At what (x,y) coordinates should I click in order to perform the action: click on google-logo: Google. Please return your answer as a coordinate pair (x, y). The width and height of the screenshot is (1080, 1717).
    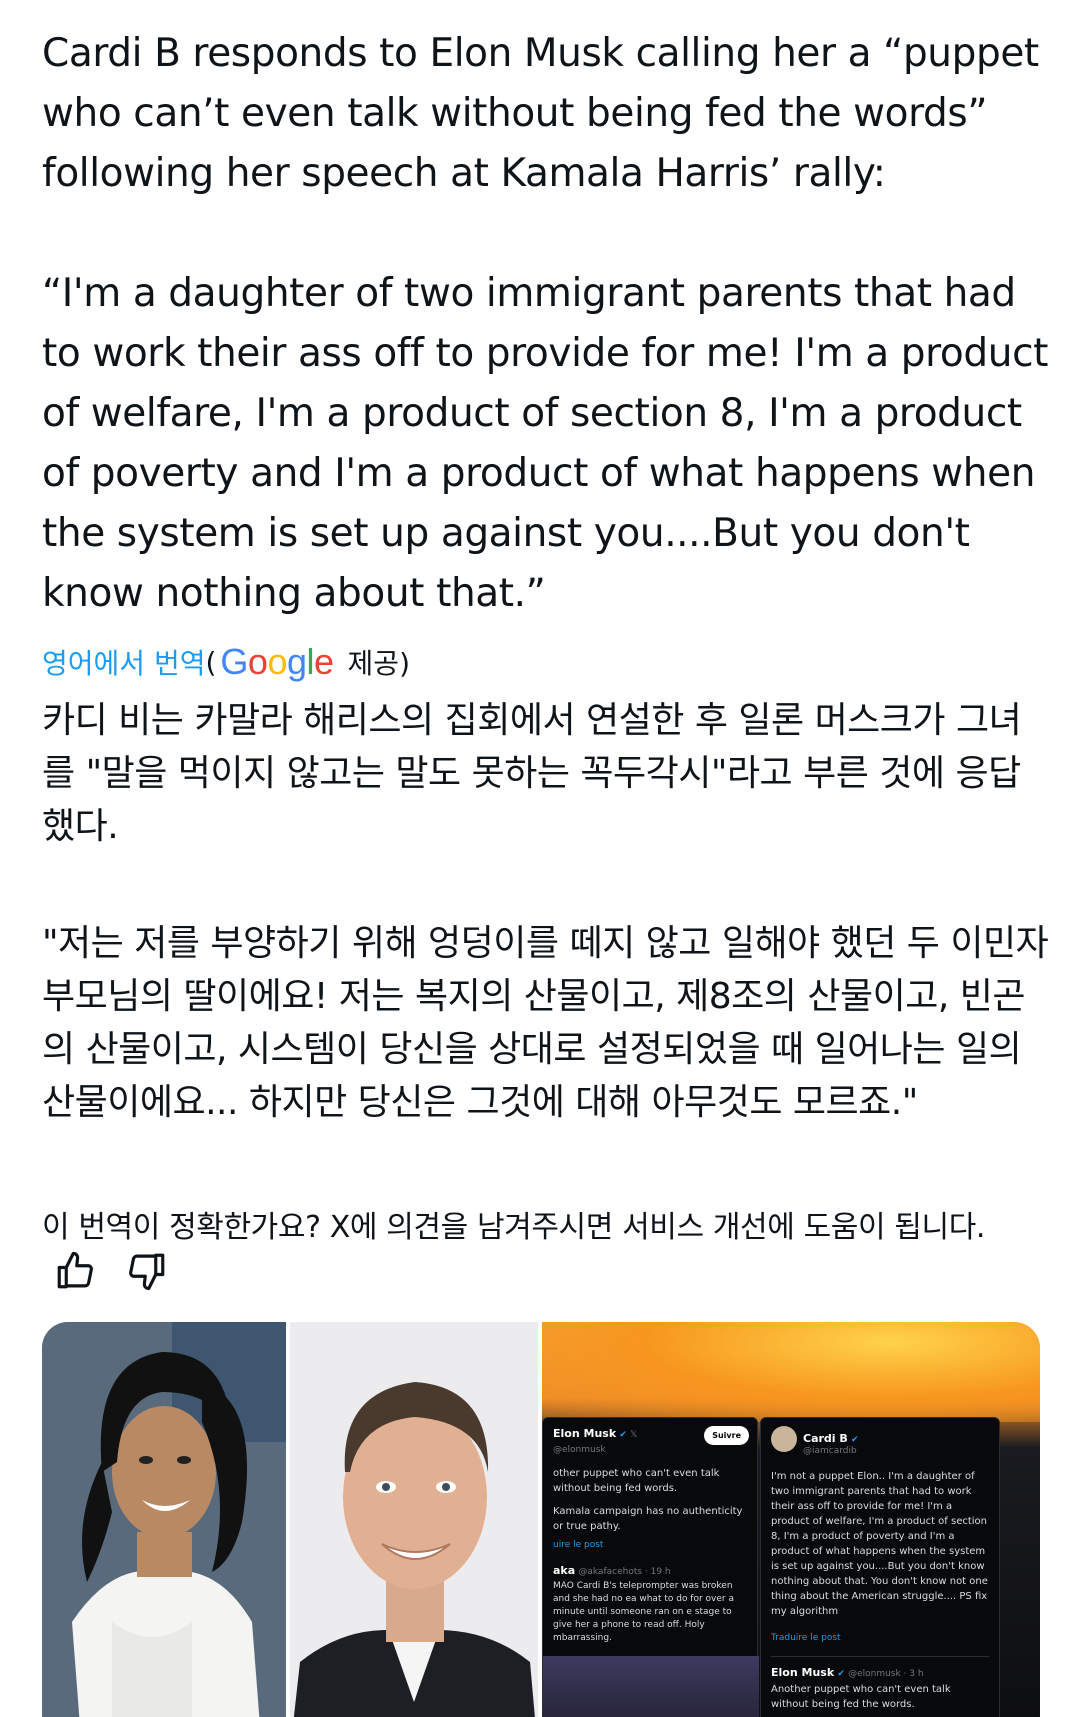
    Looking at the image, I should click on (277, 661).